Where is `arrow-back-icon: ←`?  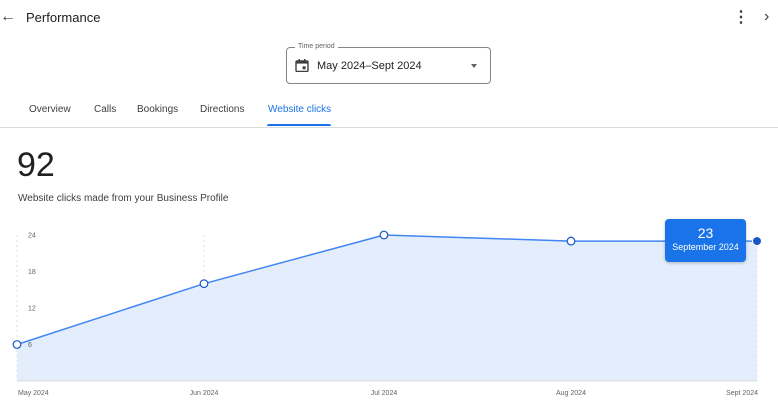
arrow-back-icon: ← is located at coordinates (8, 17).